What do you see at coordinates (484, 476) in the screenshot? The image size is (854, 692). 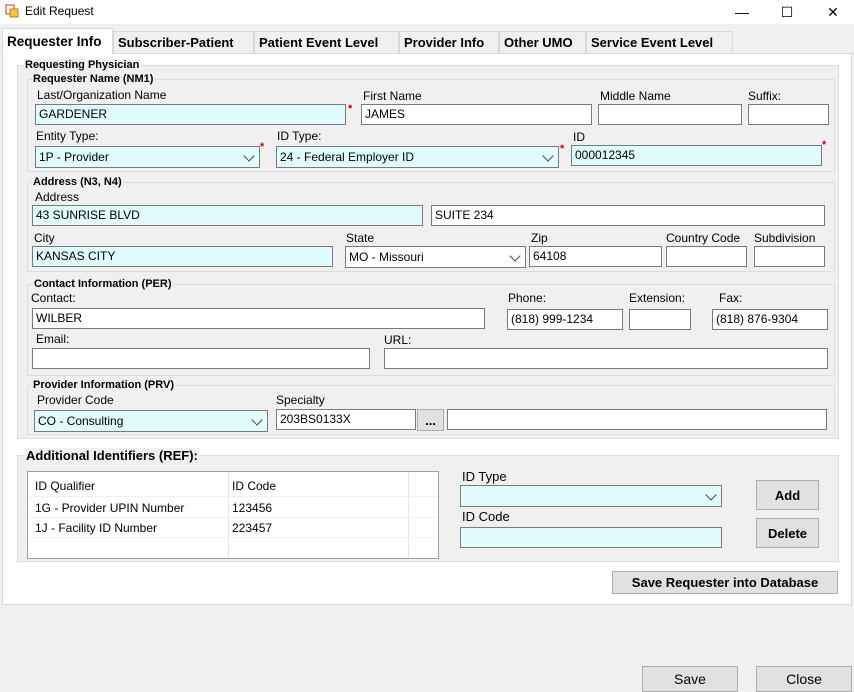 I see `ref-id-type-label: ID Type` at bounding box center [484, 476].